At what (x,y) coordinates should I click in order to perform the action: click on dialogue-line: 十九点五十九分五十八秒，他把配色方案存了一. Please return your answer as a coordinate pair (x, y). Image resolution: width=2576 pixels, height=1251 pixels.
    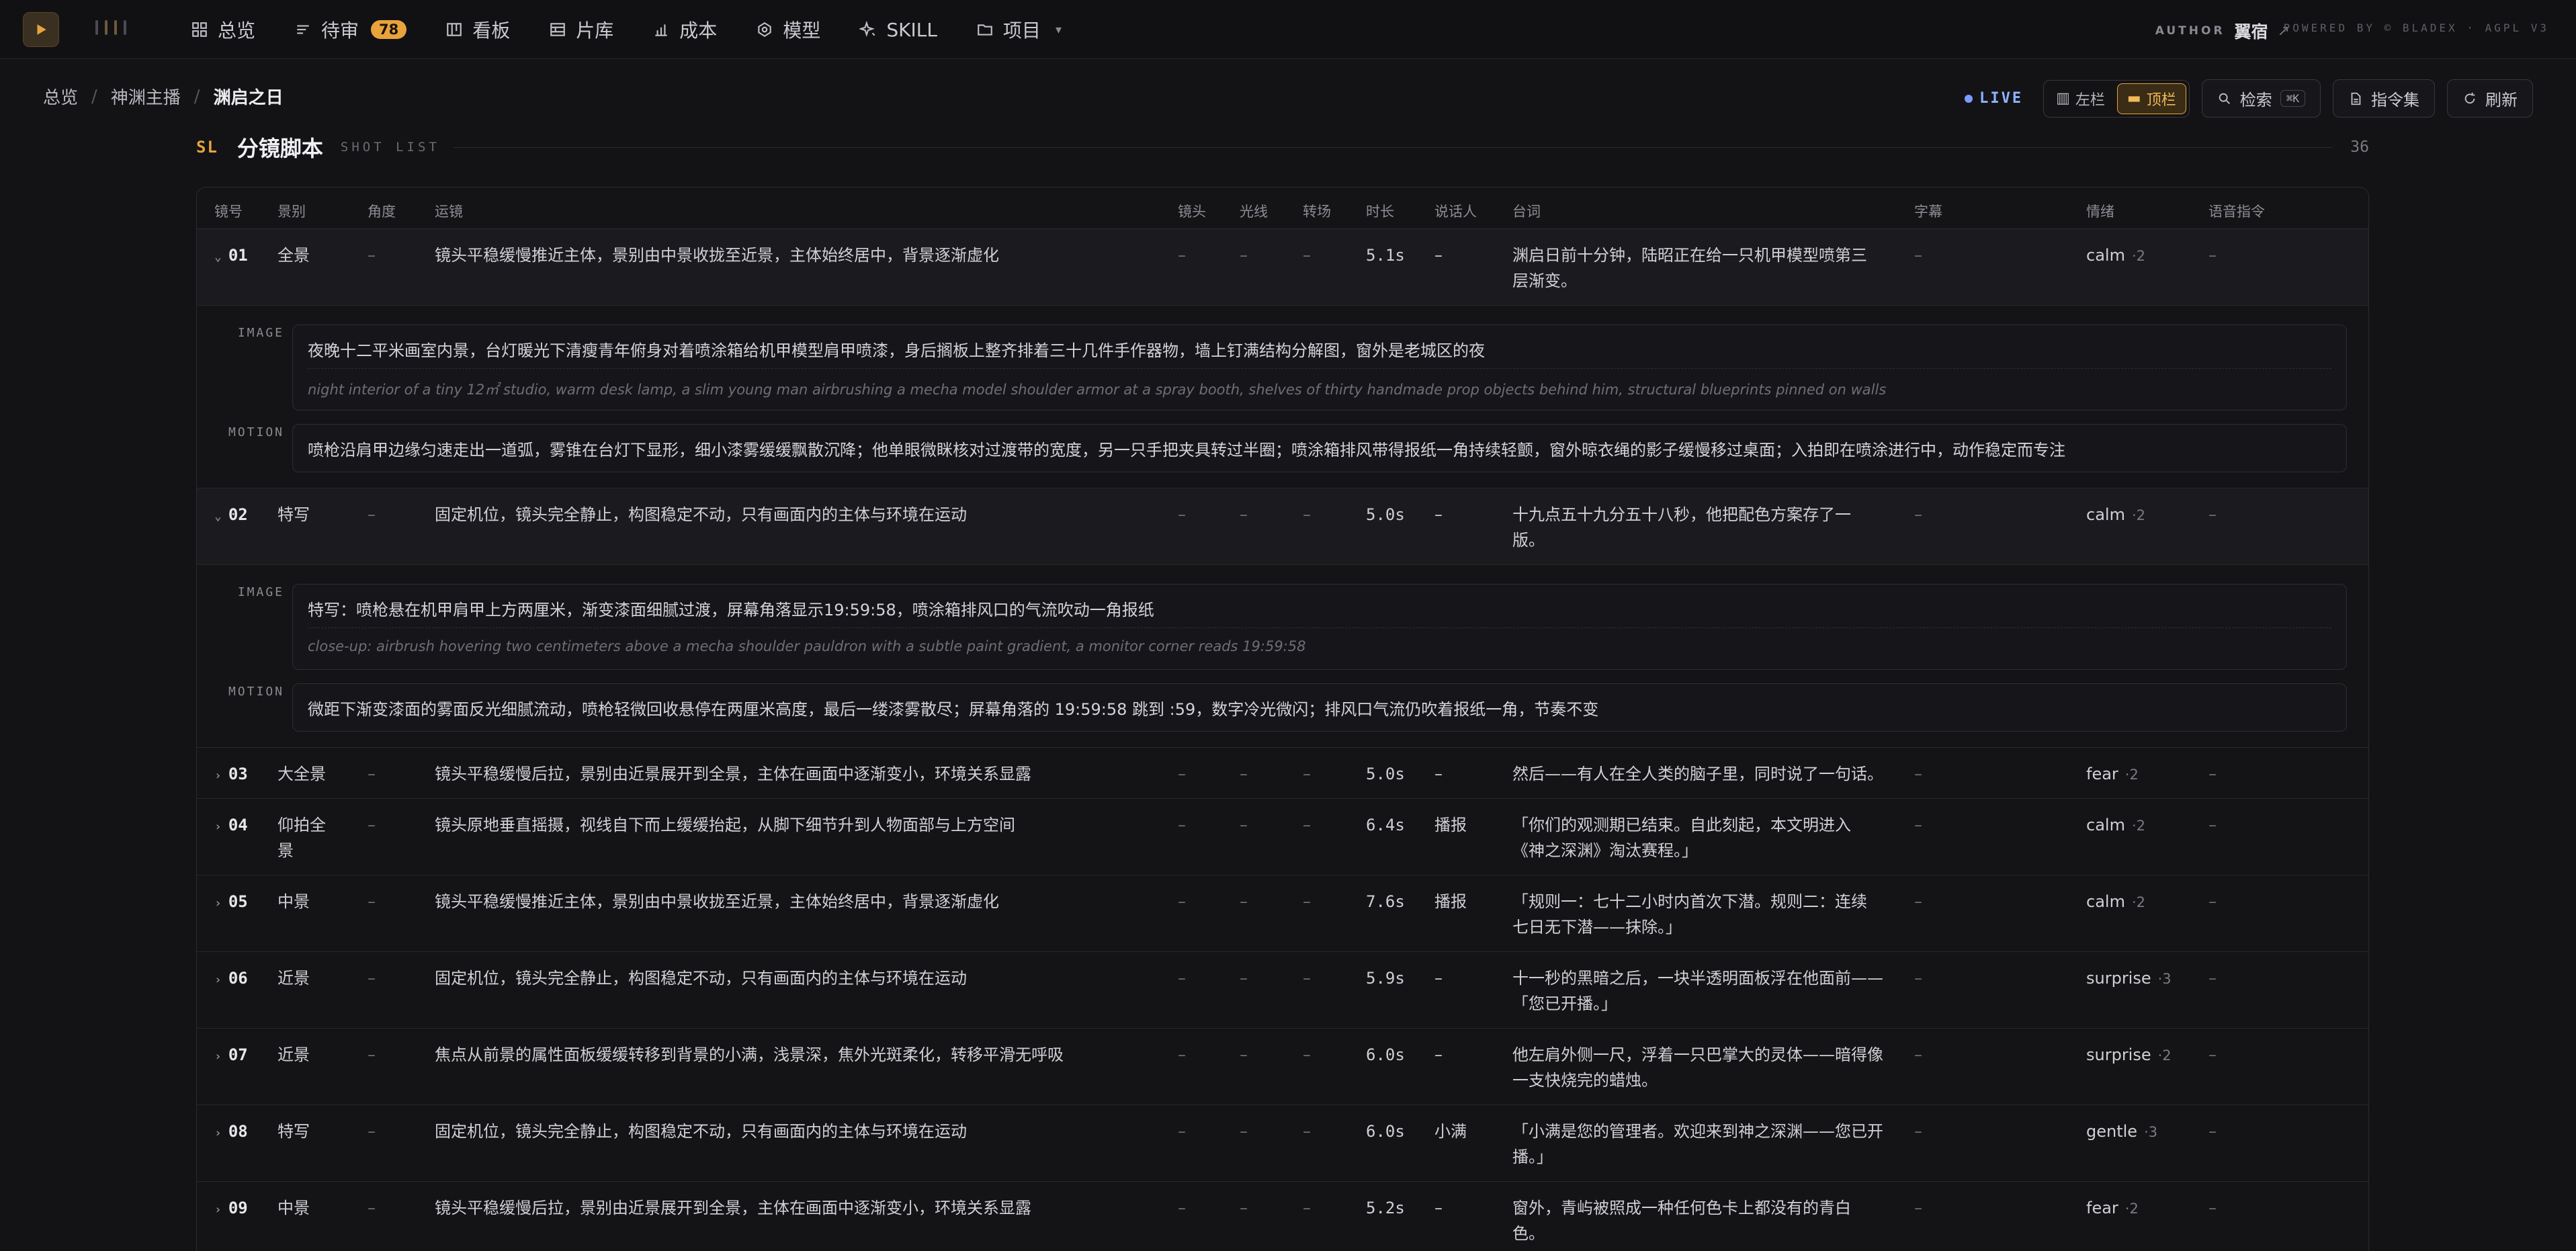
    Looking at the image, I should click on (1681, 514).